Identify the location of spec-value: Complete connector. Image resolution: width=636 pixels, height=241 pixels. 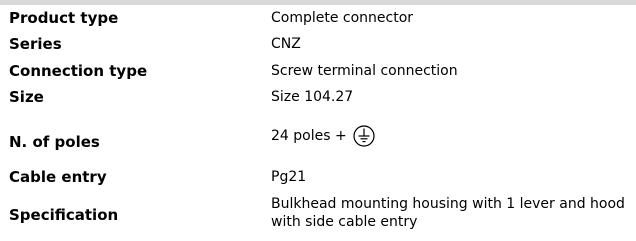
(342, 18).